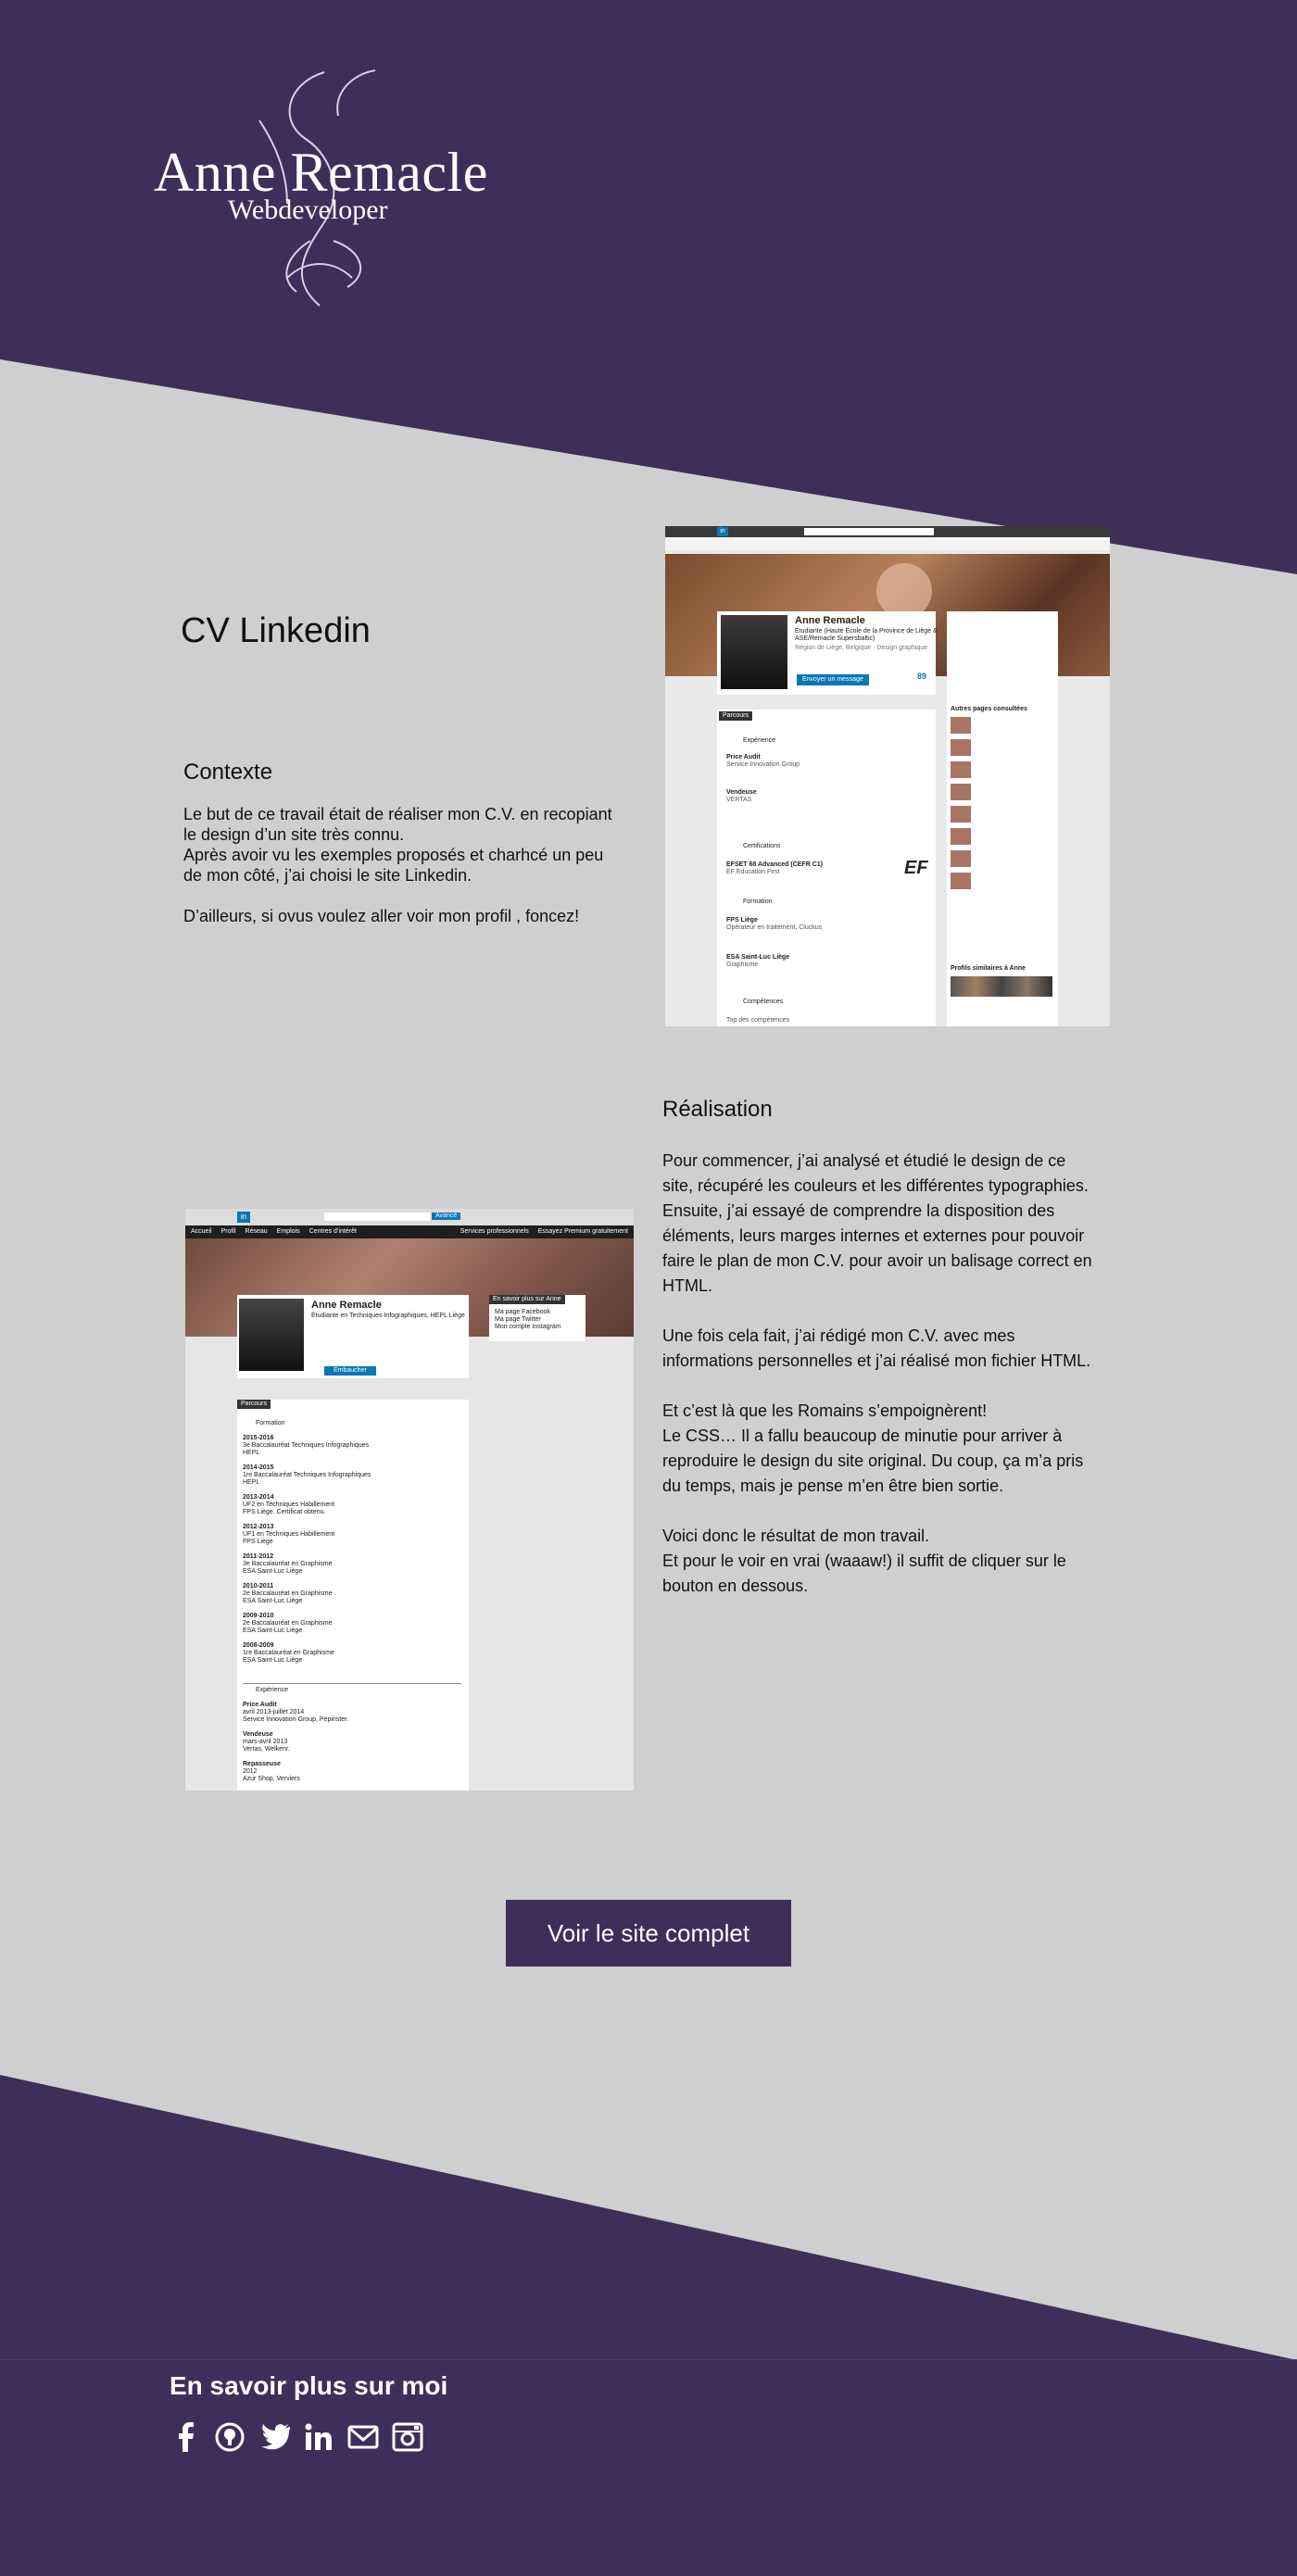 The image size is (1297, 2576). What do you see at coordinates (265, 1742) in the screenshot?
I see `experience-line: mars-avril 2013` at bounding box center [265, 1742].